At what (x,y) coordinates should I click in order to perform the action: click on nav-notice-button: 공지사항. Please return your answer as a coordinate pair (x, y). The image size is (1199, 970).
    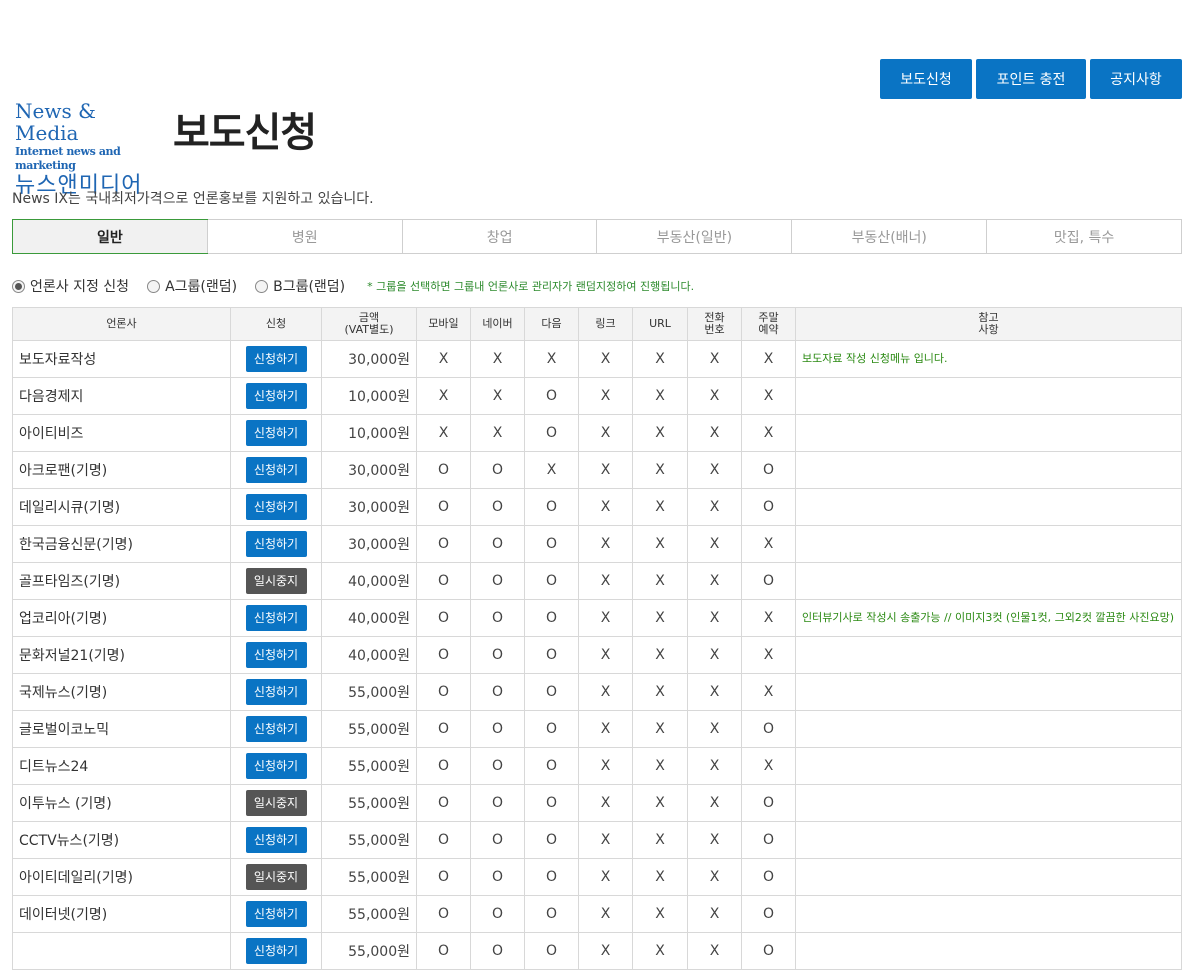
    Looking at the image, I should click on (1136, 79).